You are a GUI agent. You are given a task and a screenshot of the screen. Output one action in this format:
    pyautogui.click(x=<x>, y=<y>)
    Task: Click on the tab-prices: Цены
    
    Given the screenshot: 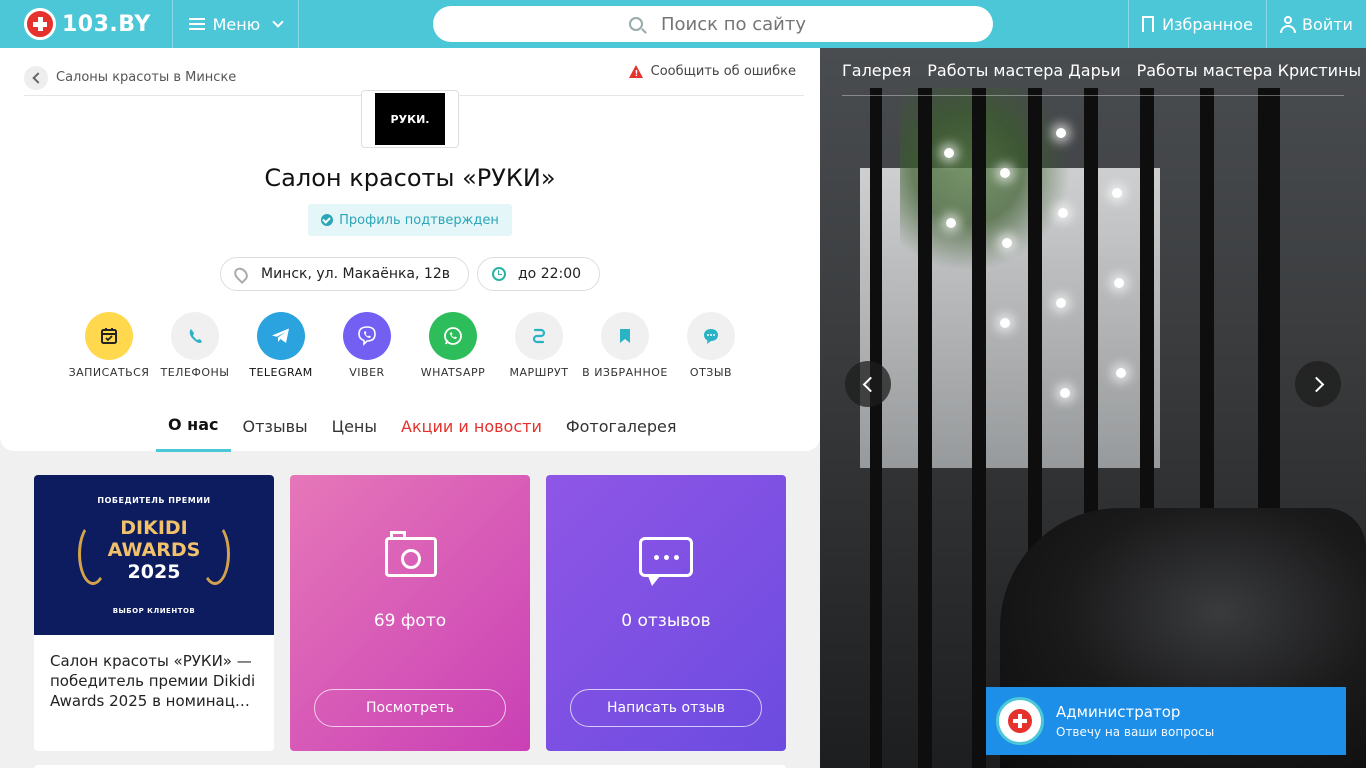 What is the action you would take?
    pyautogui.click(x=354, y=426)
    